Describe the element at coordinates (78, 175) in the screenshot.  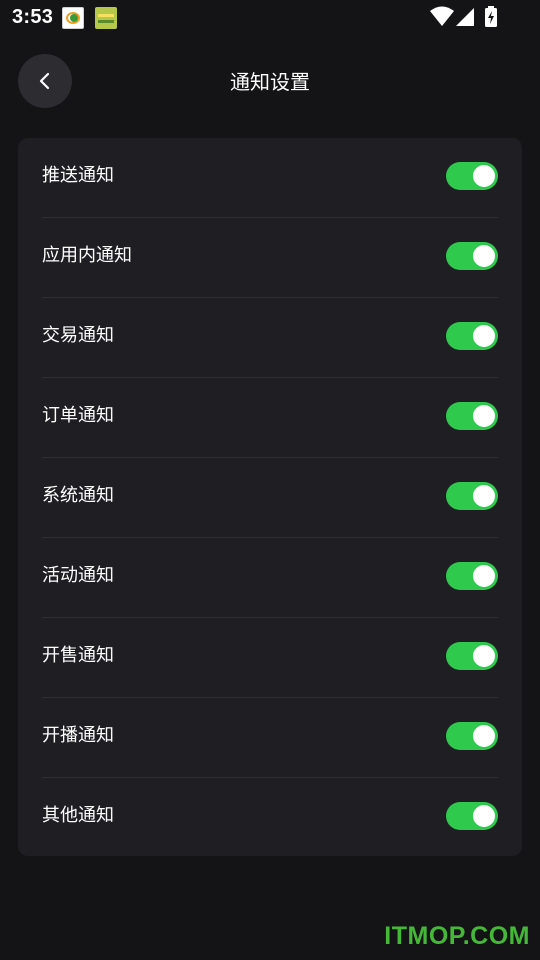
I see `setting-label: 推送通知` at that location.